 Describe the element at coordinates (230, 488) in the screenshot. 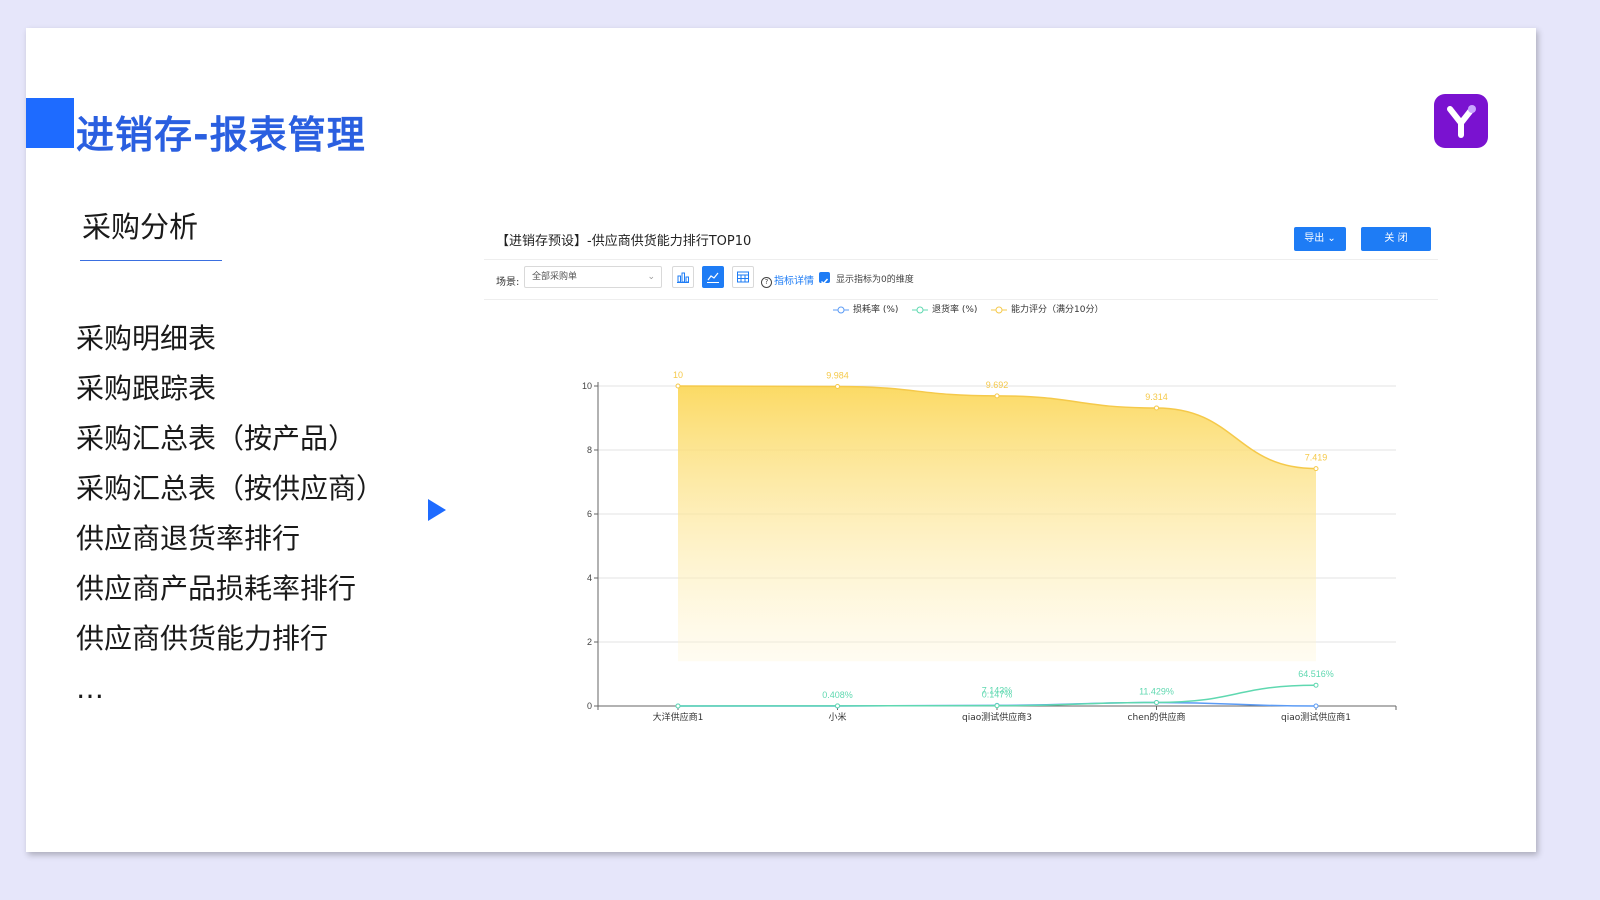

I see `menu-item: 采购汇总表（按供应商）` at that location.